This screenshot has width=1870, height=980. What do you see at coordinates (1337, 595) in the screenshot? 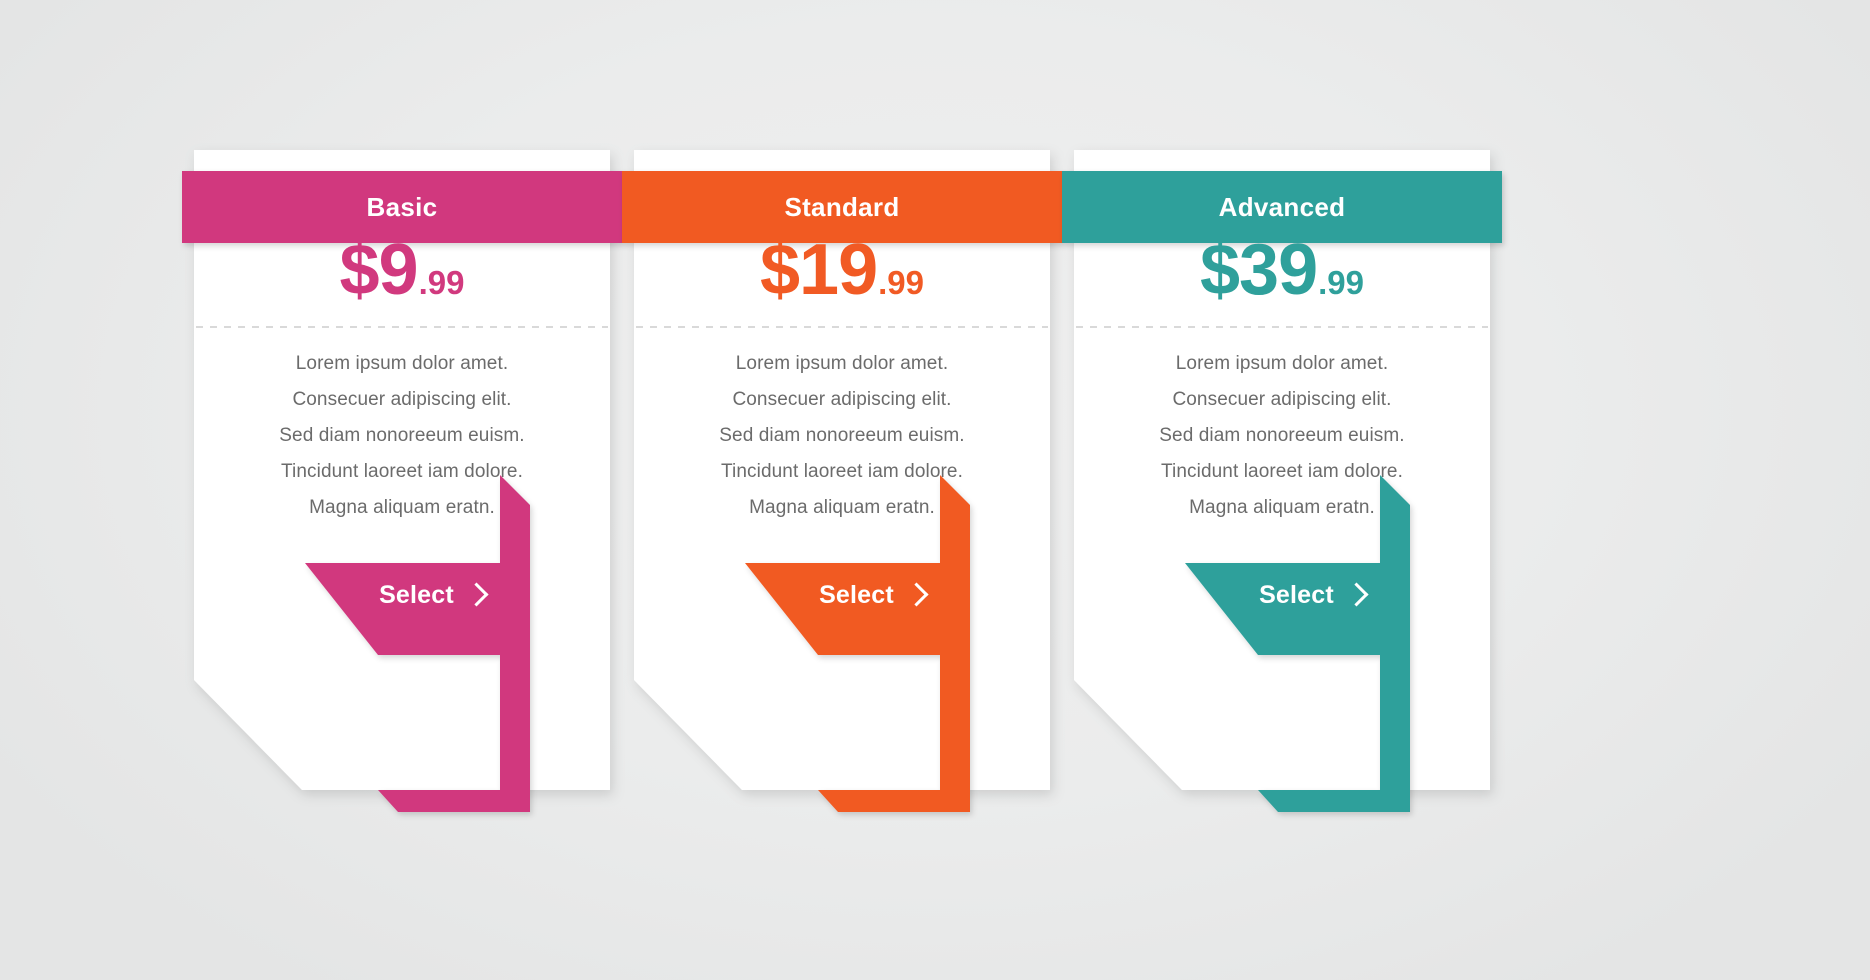
I see `select-button-advanced` at bounding box center [1337, 595].